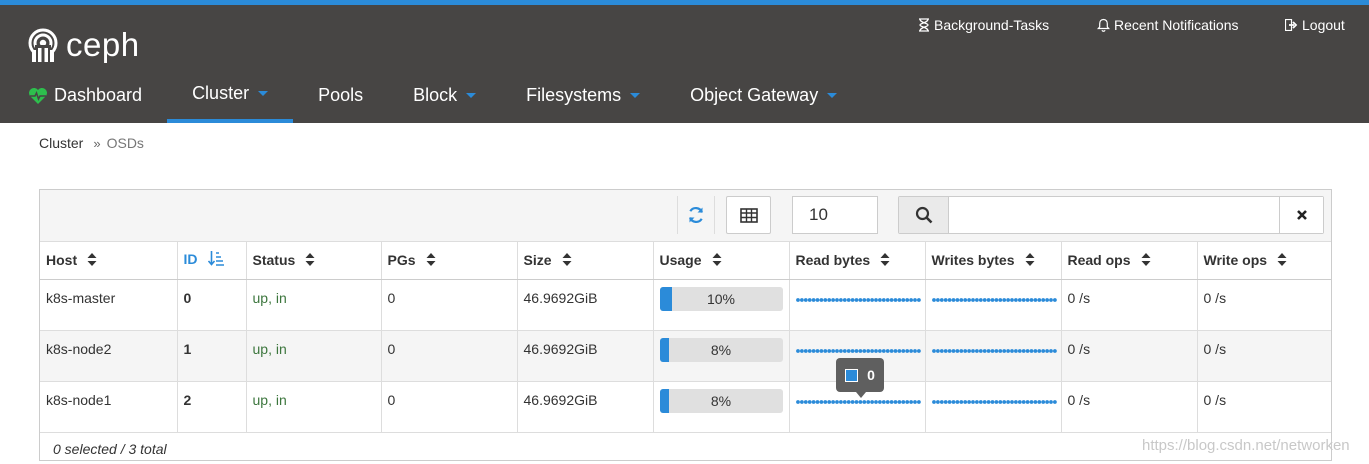  I want to click on breadcrumb-cluster: Cluster, so click(61, 143).